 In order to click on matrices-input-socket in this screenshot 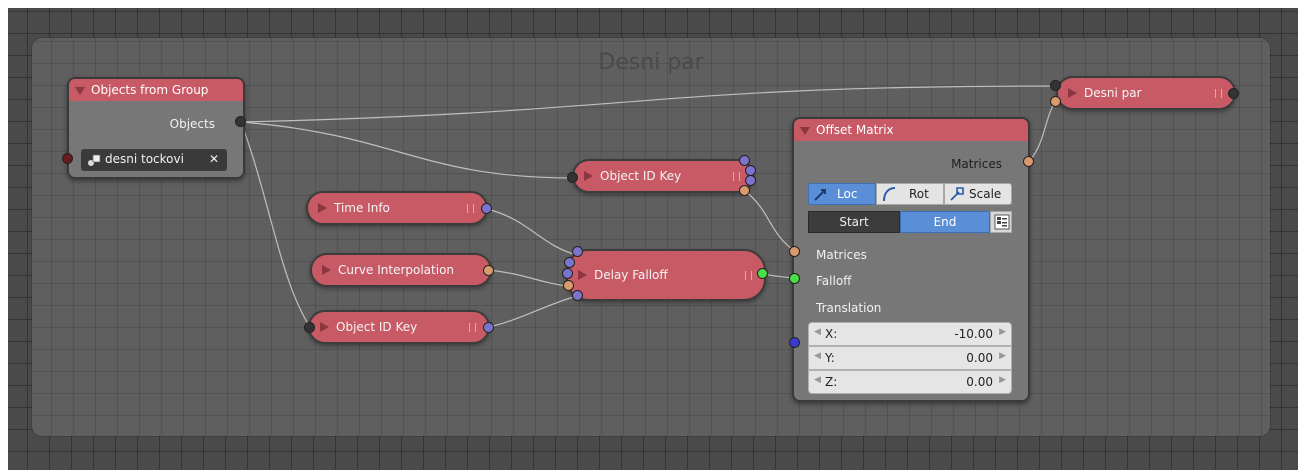, I will do `click(794, 251)`.